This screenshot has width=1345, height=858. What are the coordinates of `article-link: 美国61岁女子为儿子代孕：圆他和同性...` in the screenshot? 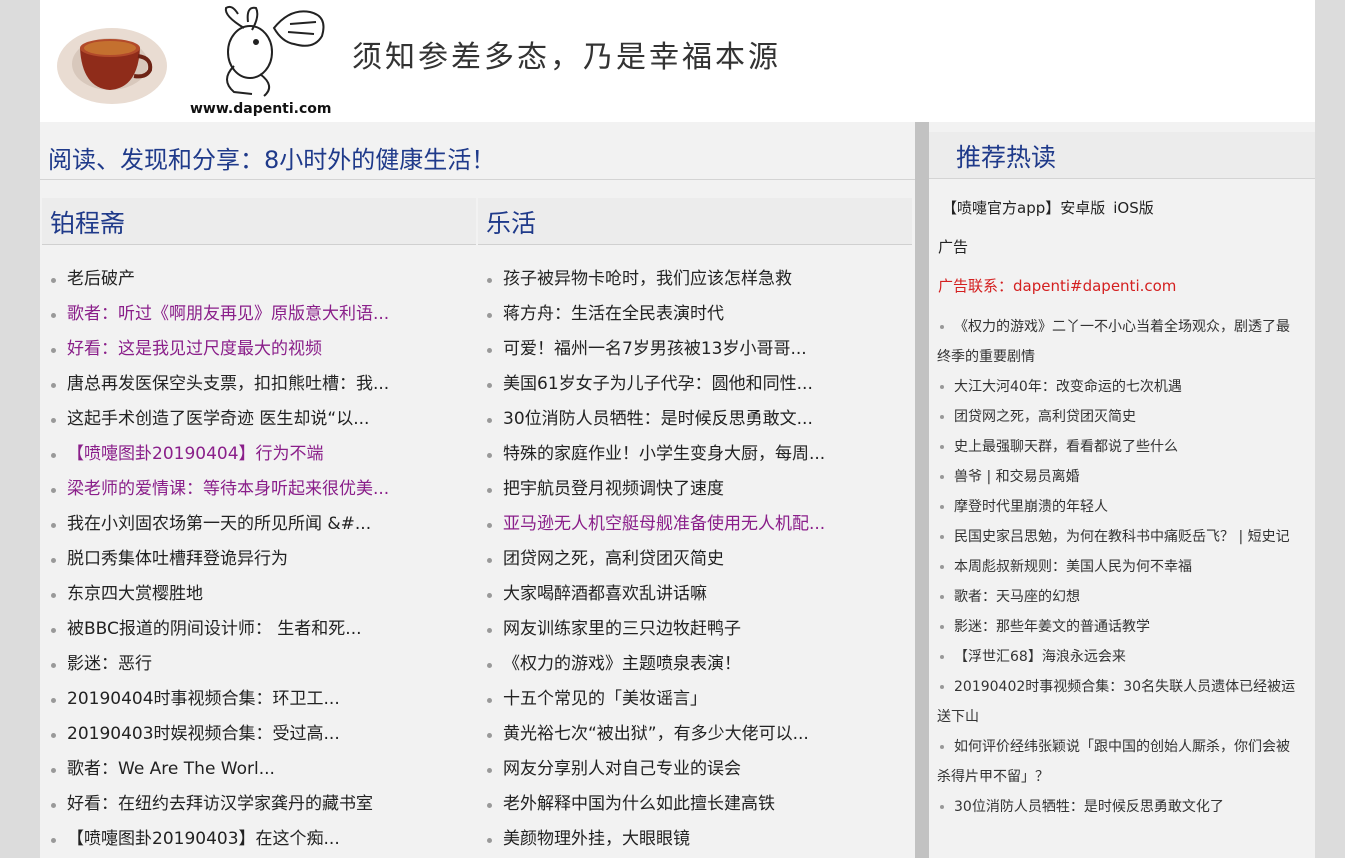 It's located at (651, 384).